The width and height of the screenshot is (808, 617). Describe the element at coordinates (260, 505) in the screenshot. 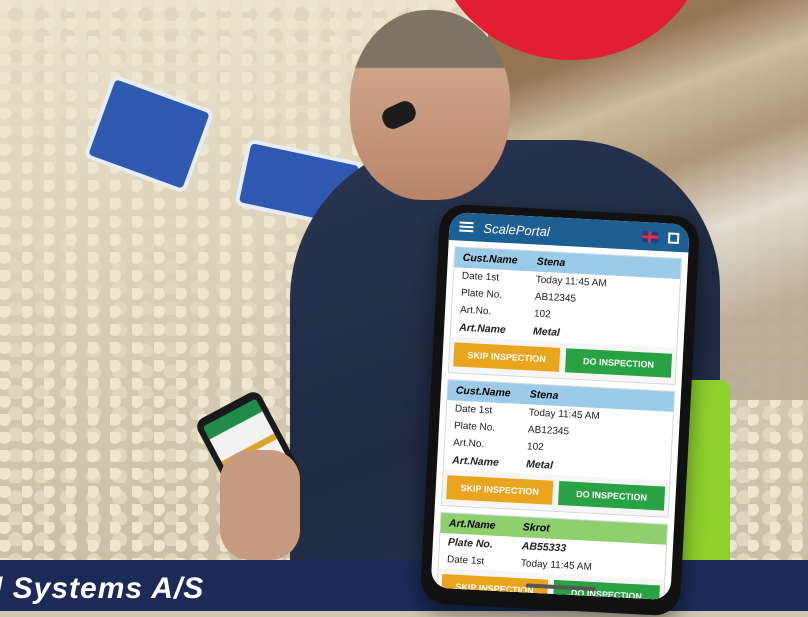

I see `worker-hand` at that location.